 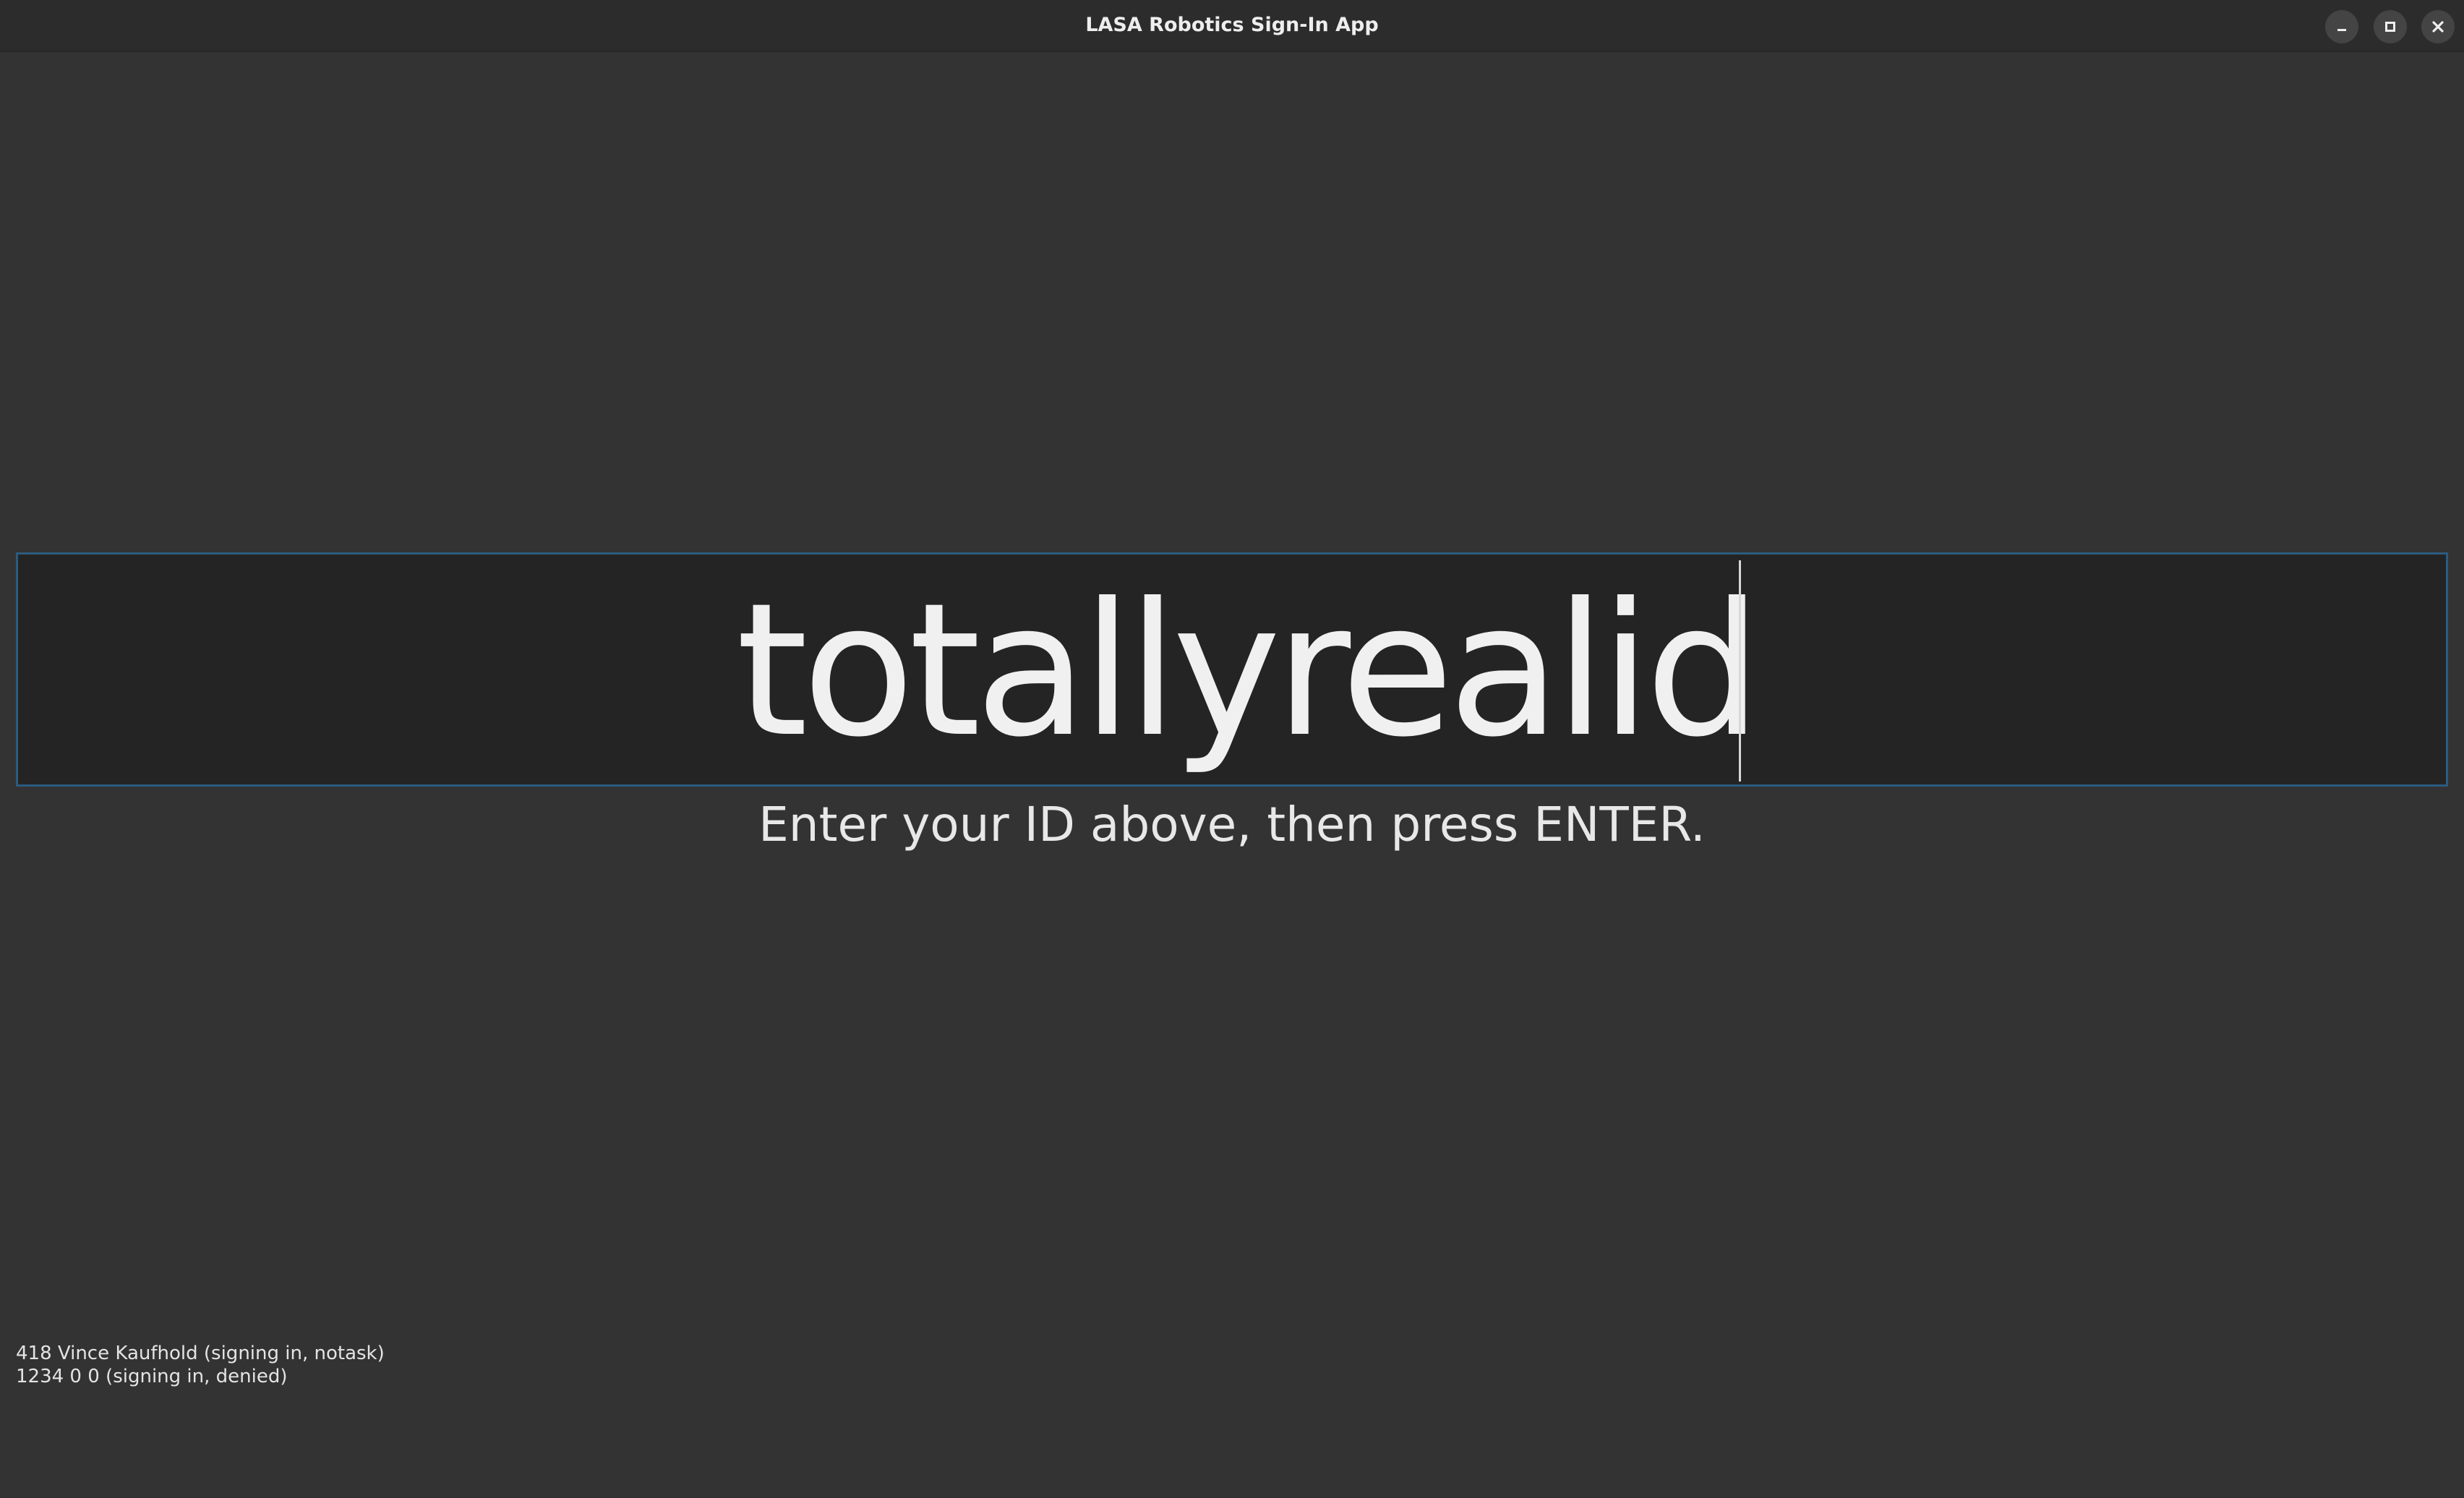 I want to click on id-input-value: totallyrealid, so click(x=1249, y=670).